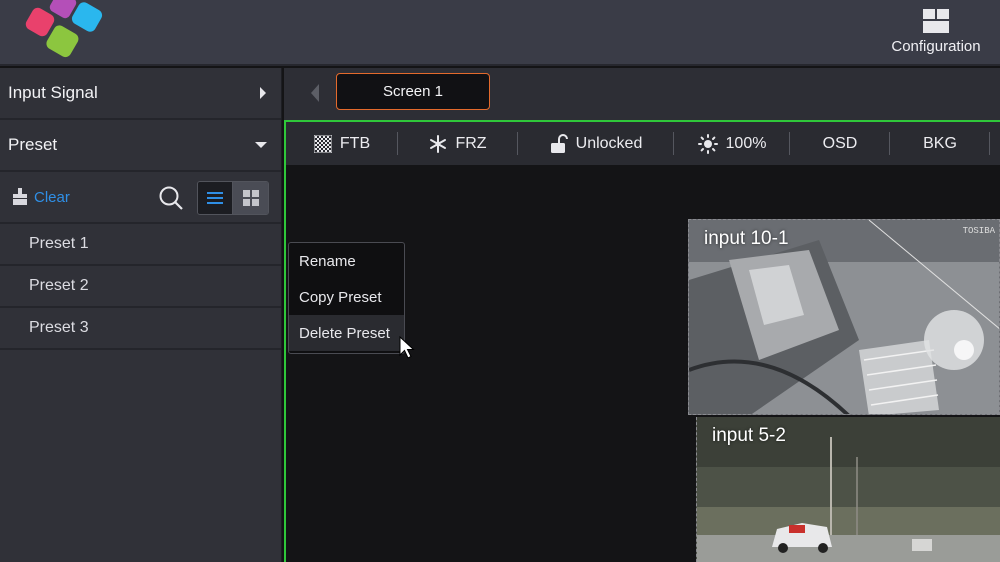 The height and width of the screenshot is (562, 1000). What do you see at coordinates (471, 143) in the screenshot?
I see `frz-label: FRZ` at bounding box center [471, 143].